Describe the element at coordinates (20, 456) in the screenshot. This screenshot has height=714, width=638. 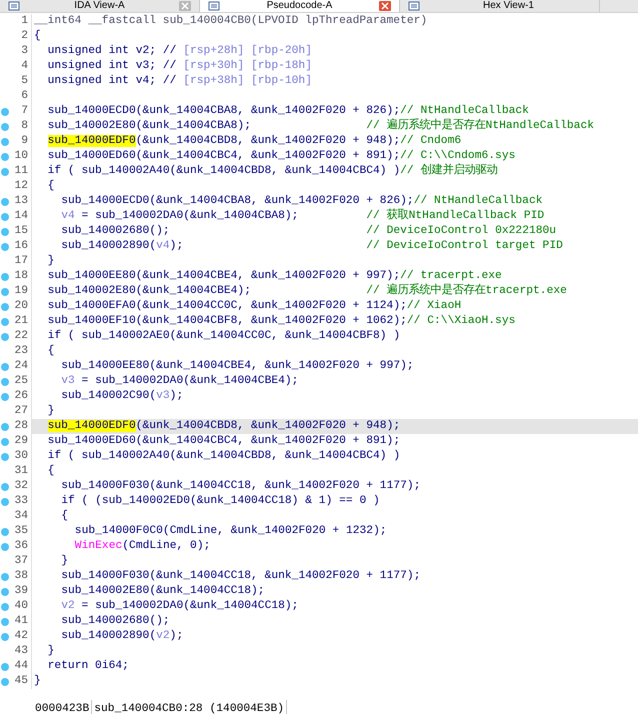
I see `line-number: 30` at that location.